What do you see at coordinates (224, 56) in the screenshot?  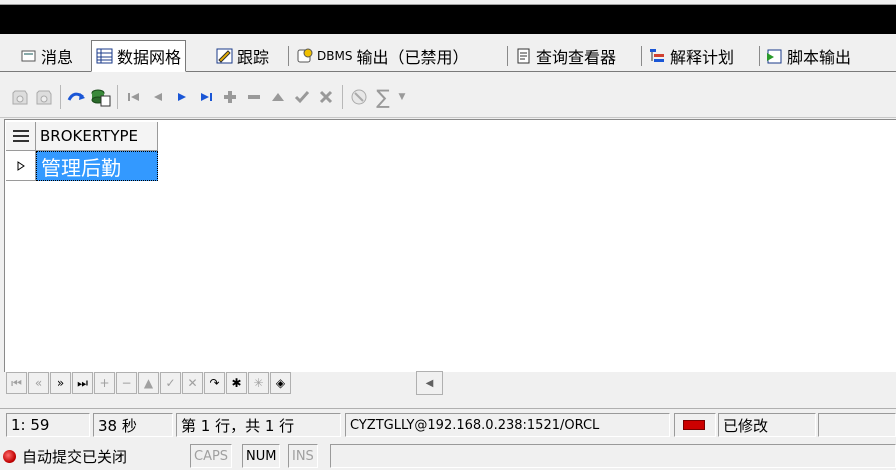 I see `trace-icon` at bounding box center [224, 56].